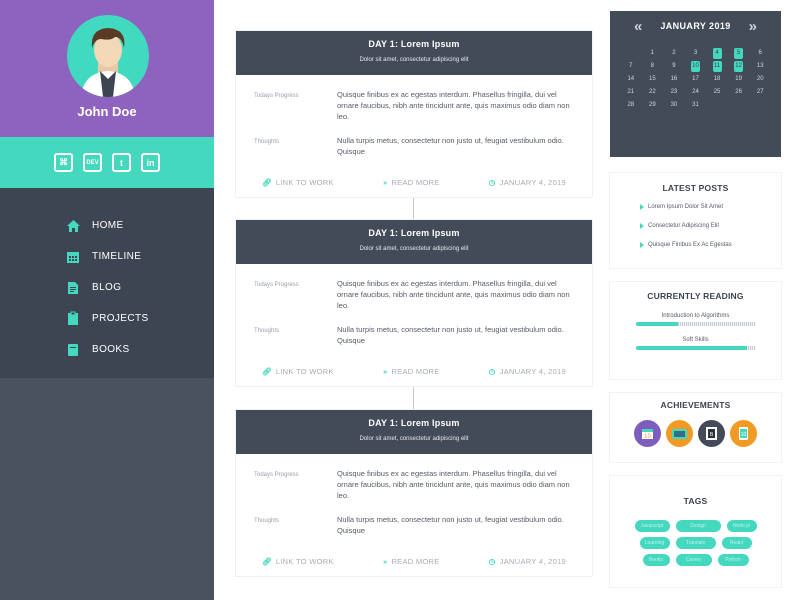 The image size is (800, 600). I want to click on tag: Python, so click(733, 560).